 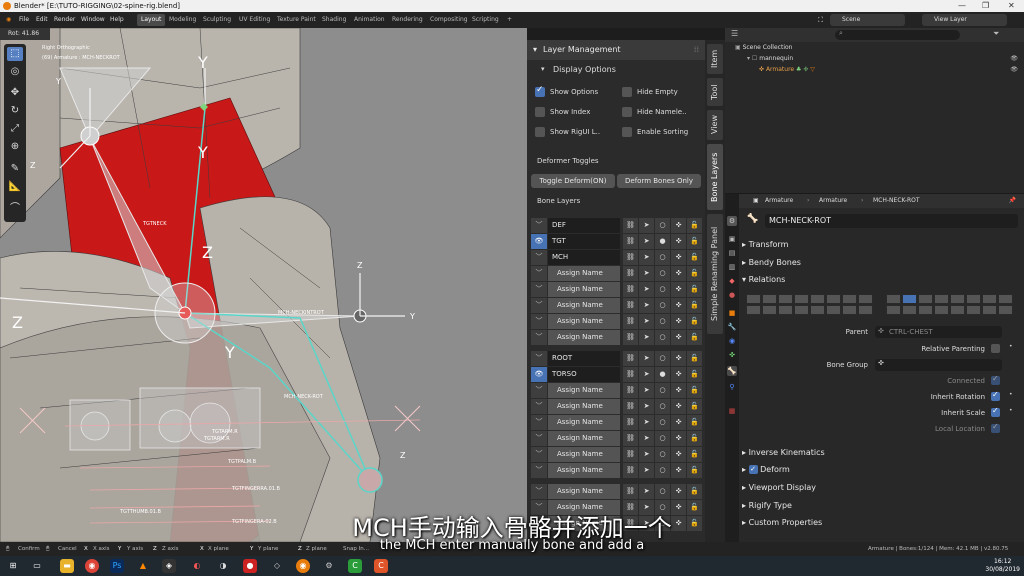 I want to click on chrome-icon: ◉, so click(x=92, y=566).